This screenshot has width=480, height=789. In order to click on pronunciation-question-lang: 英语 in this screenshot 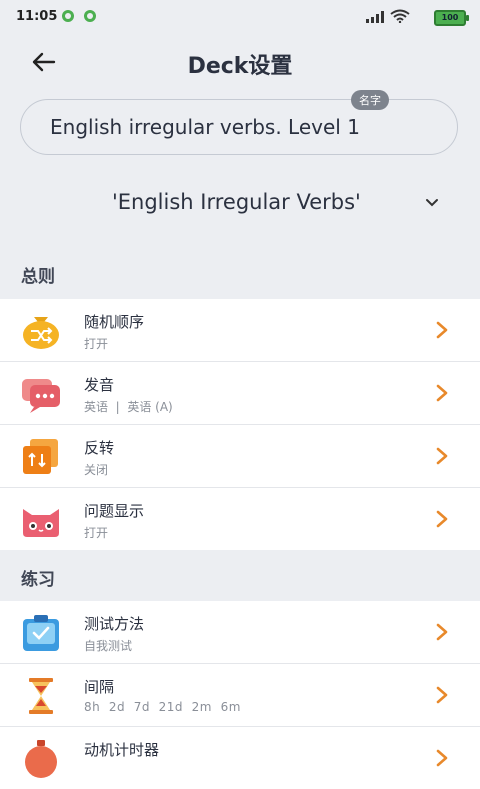, I will do `click(96, 407)`.